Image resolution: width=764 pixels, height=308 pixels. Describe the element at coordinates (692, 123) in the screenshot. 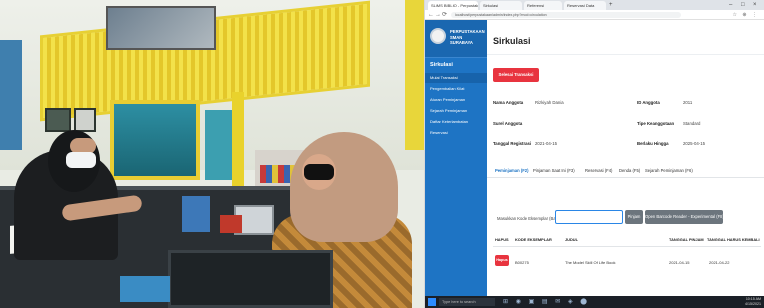

I see `member-type-value: Standard` at that location.